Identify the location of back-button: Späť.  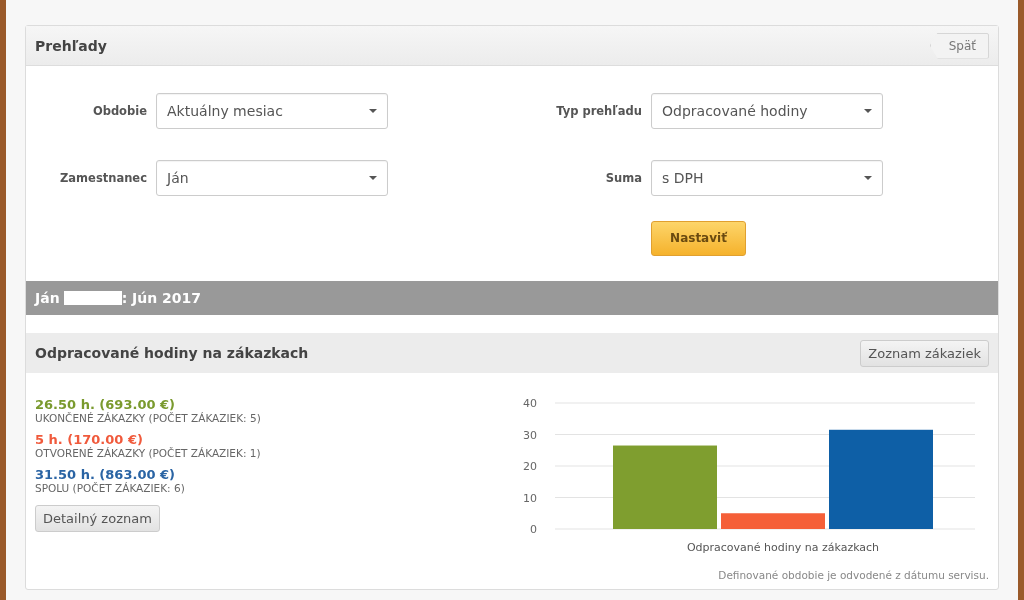
(959, 45).